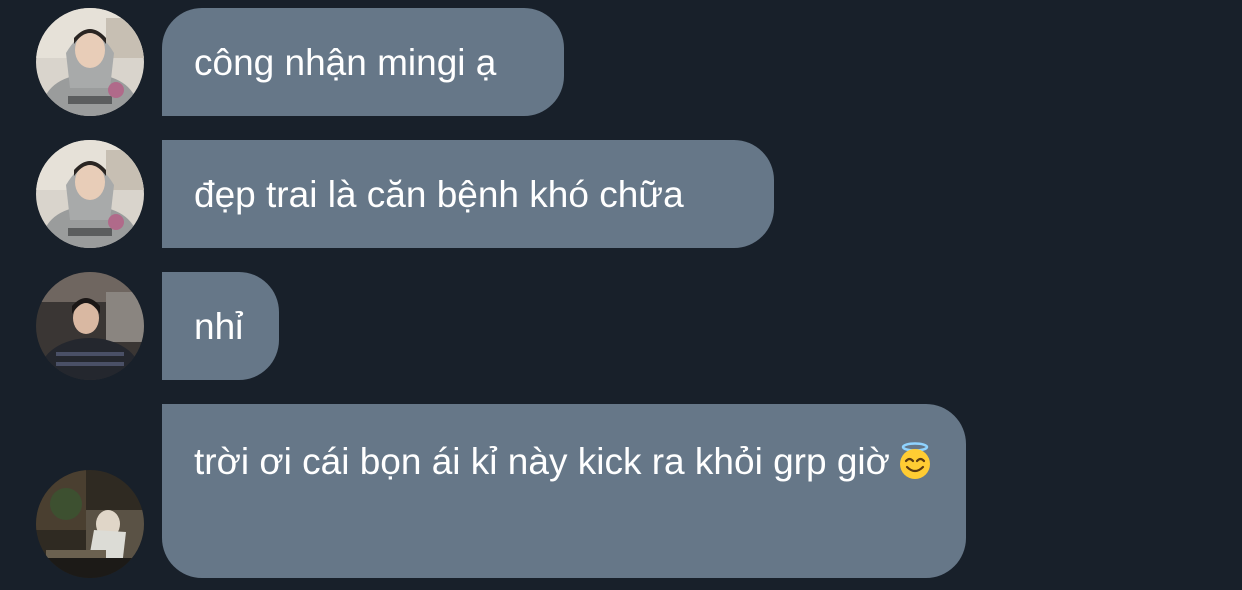  I want to click on message-text: đẹp trai là căn bệnh khó chữa, so click(439, 194).